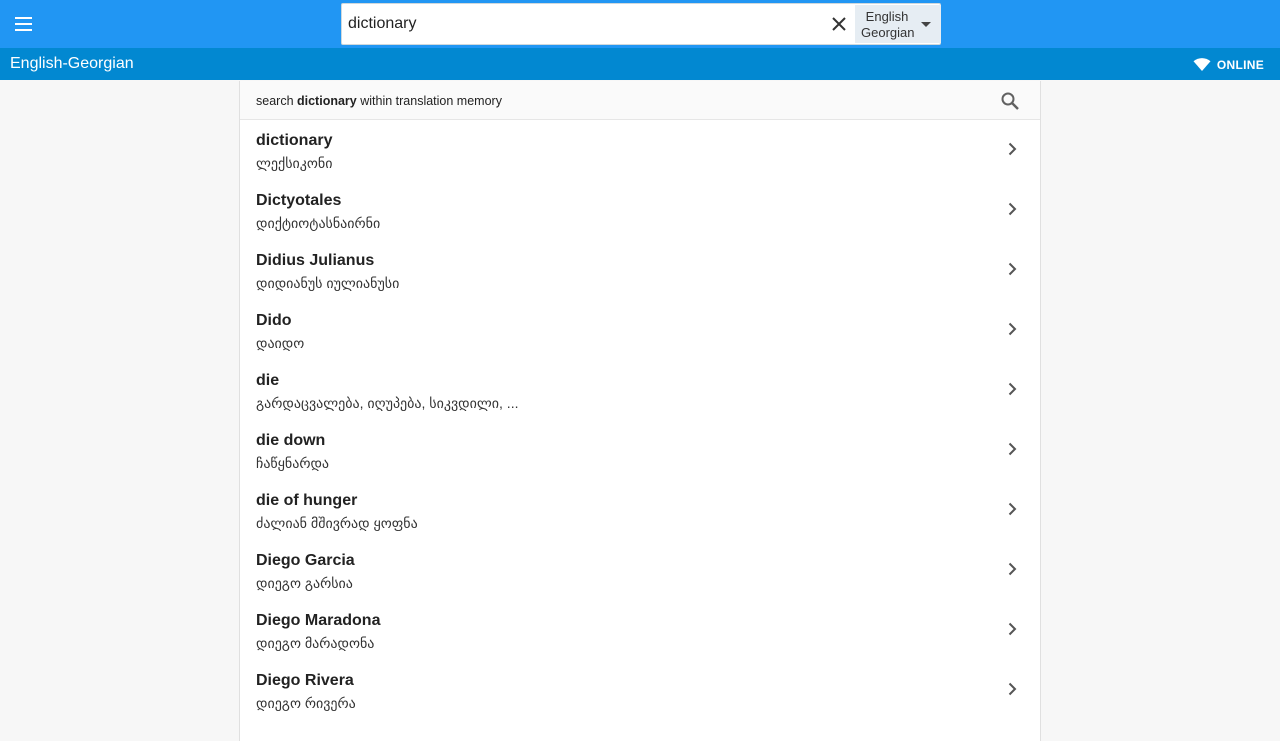 The width and height of the screenshot is (1280, 741). Describe the element at coordinates (315, 260) in the screenshot. I see `result-term: Didius Julianus` at that location.